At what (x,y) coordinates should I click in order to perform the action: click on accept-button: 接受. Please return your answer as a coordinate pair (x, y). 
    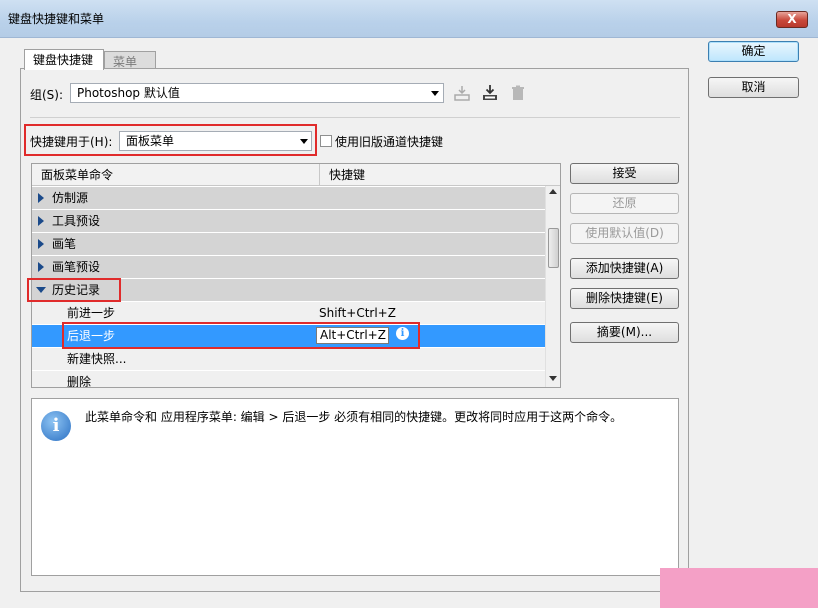
    Looking at the image, I should click on (624, 173).